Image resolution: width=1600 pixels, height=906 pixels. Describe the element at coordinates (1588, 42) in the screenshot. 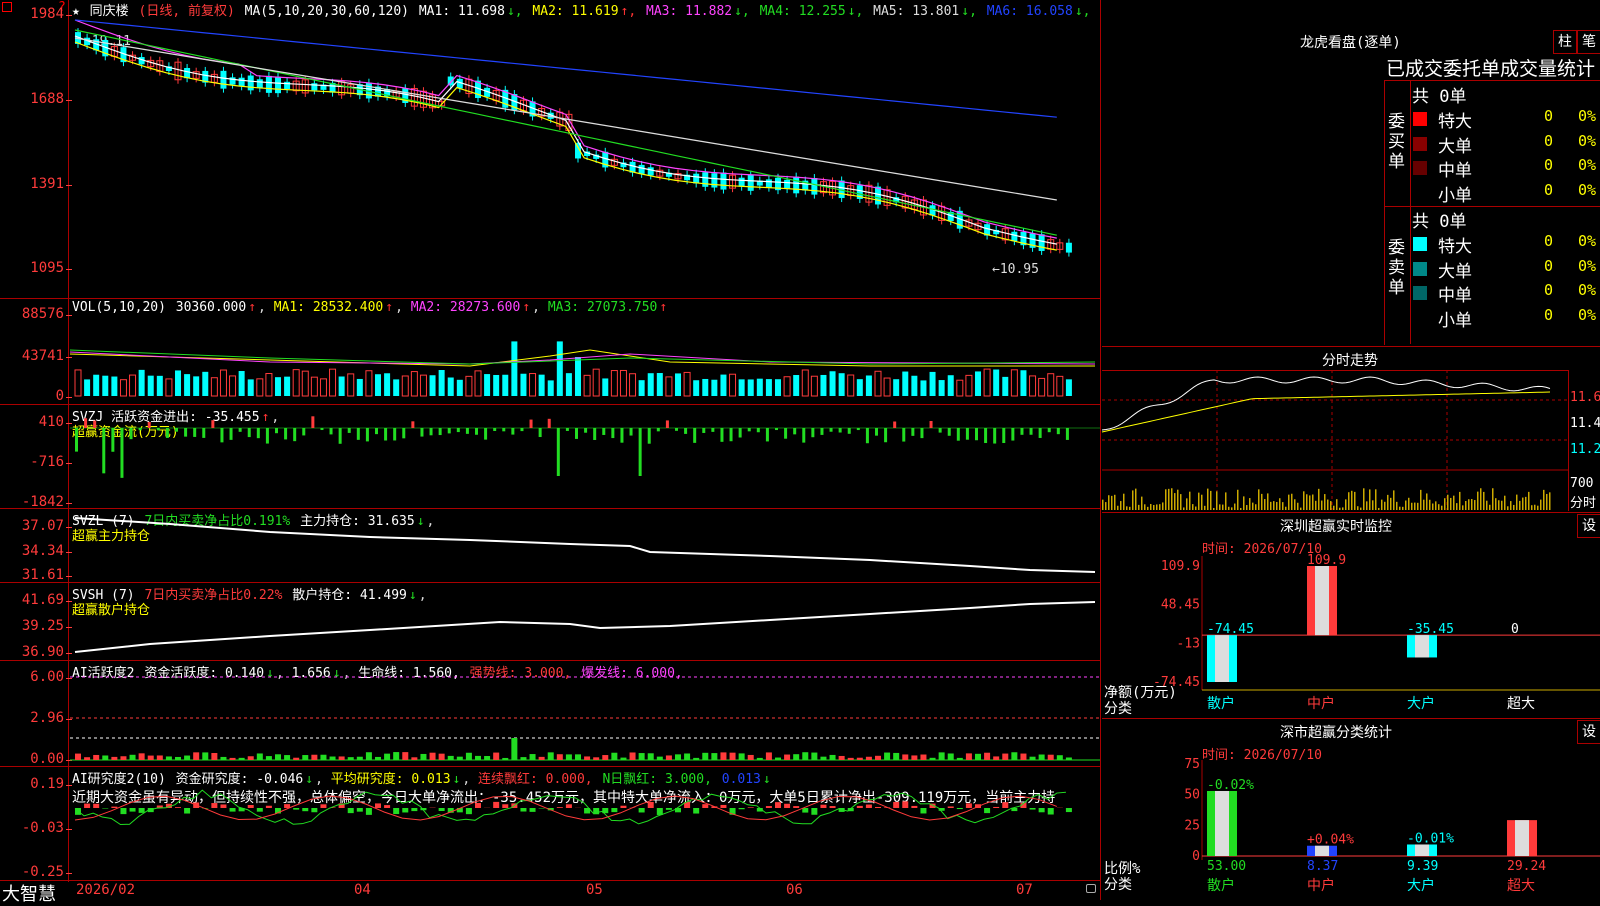

I see `lhb-tick-button: 笔` at that location.